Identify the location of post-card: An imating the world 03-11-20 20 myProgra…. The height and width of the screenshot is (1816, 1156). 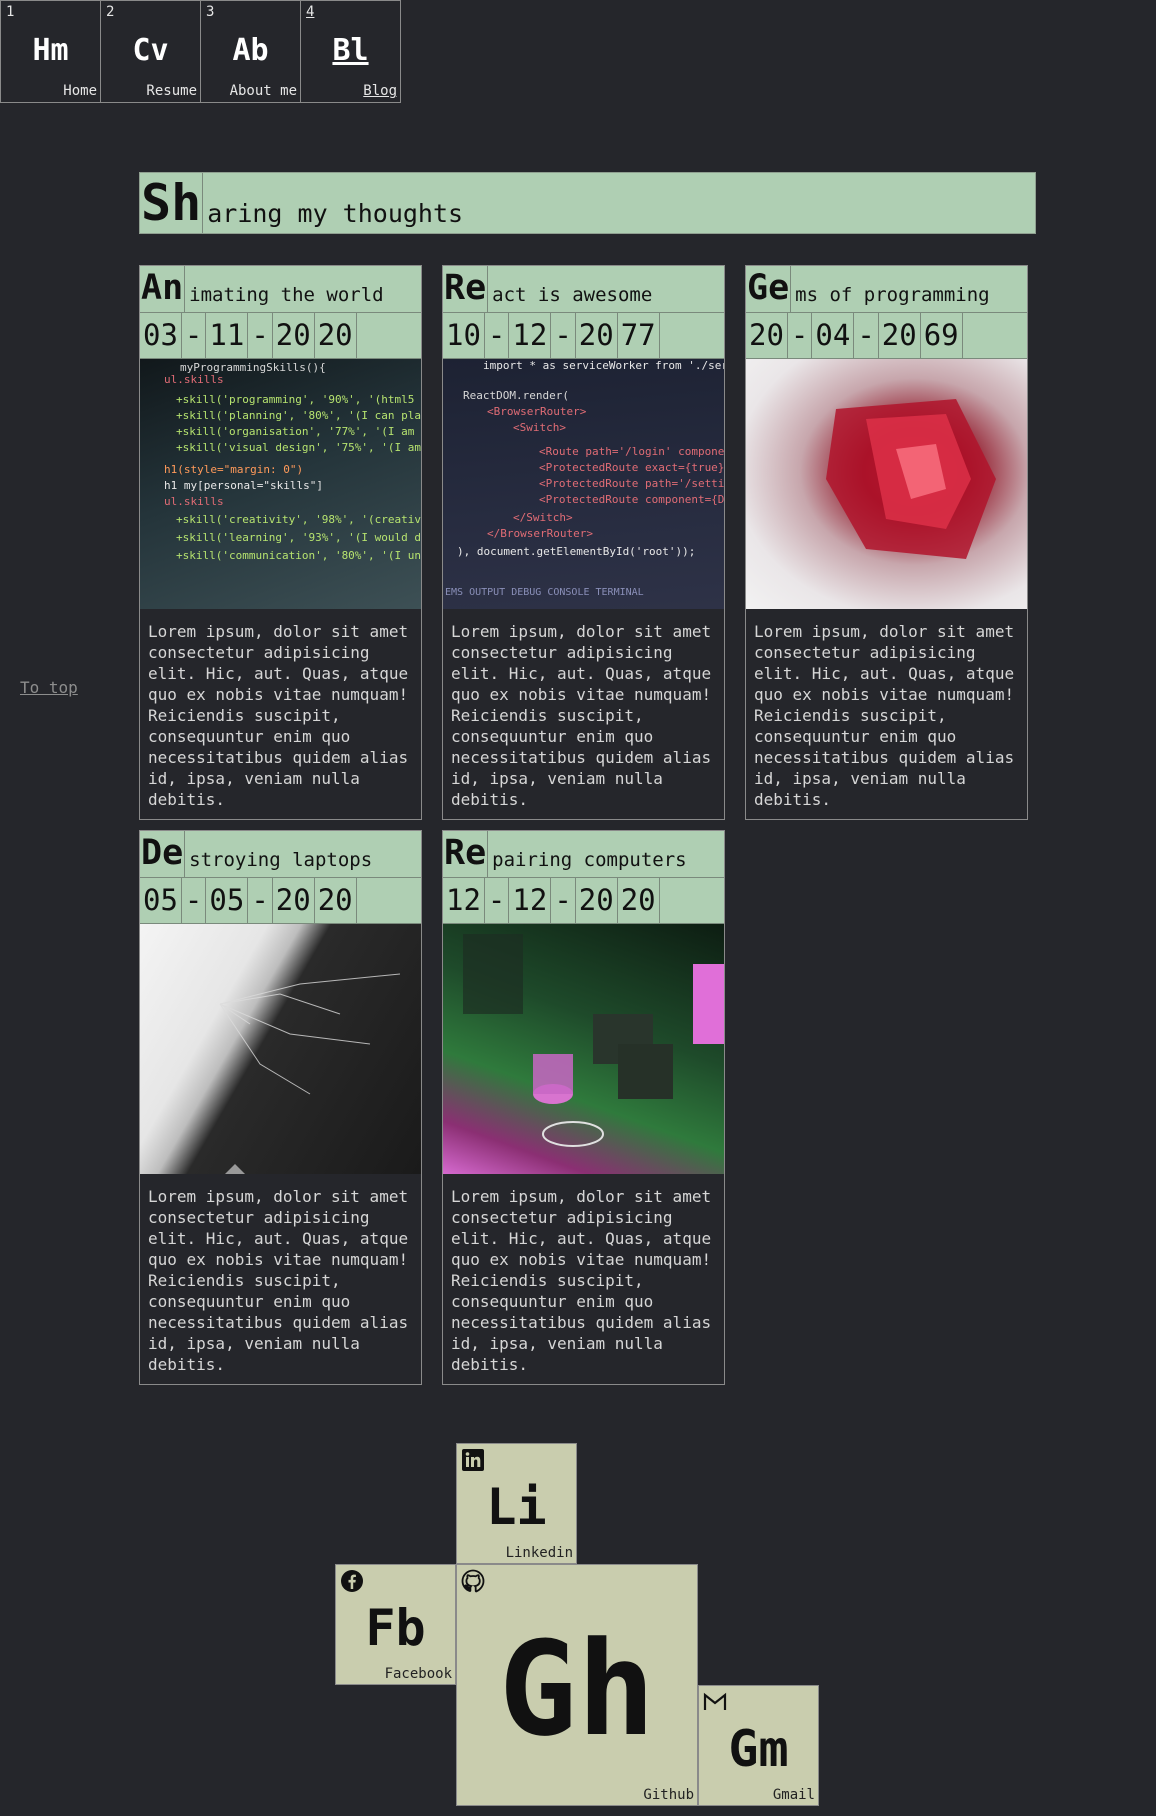
(280, 542).